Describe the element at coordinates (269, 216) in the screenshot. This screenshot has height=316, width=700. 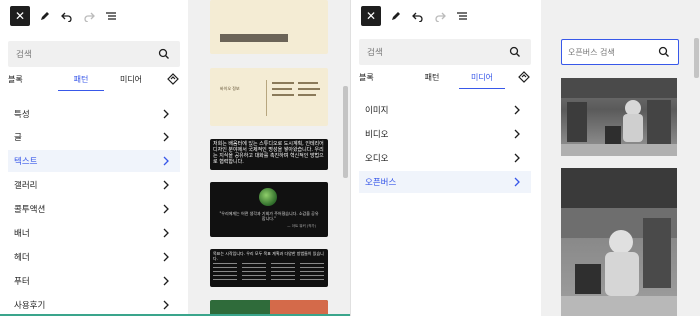
I see `quote-text: "우리에게는 어떤 생각과 기회가 주어졌습니다. 소감을 공유합니다."` at that location.